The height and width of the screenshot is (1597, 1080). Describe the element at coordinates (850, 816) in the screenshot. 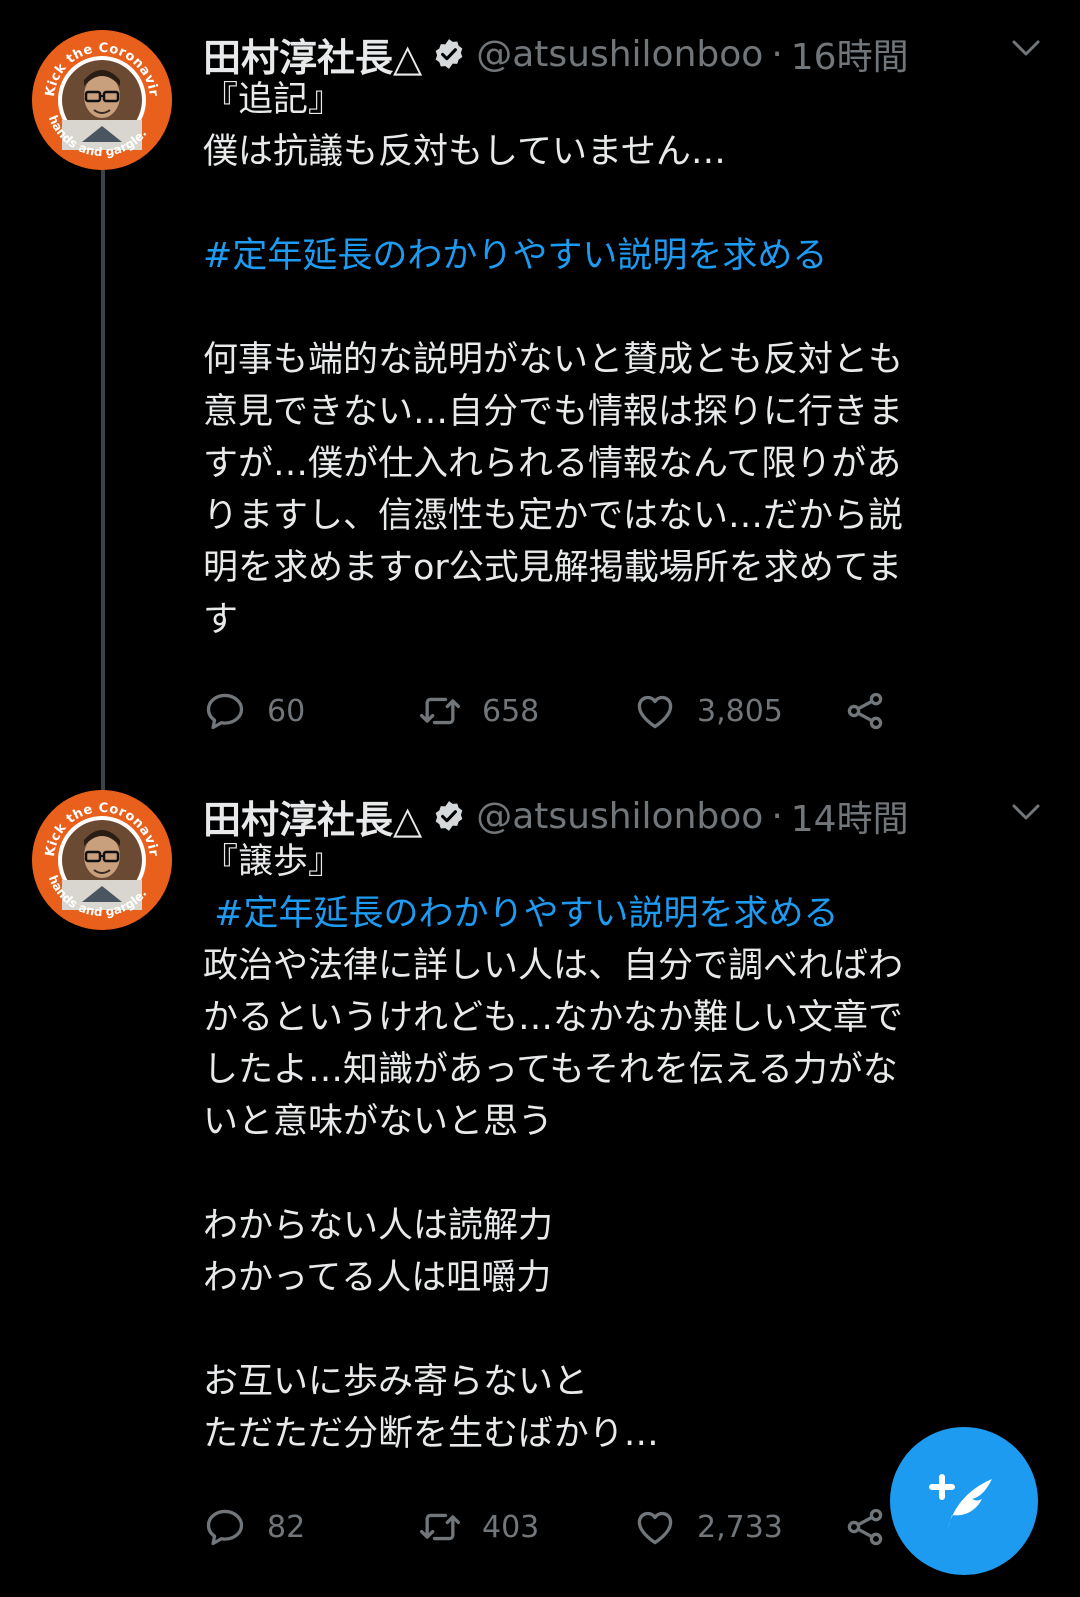

I see `tweet-timestamp: 14時間` at that location.